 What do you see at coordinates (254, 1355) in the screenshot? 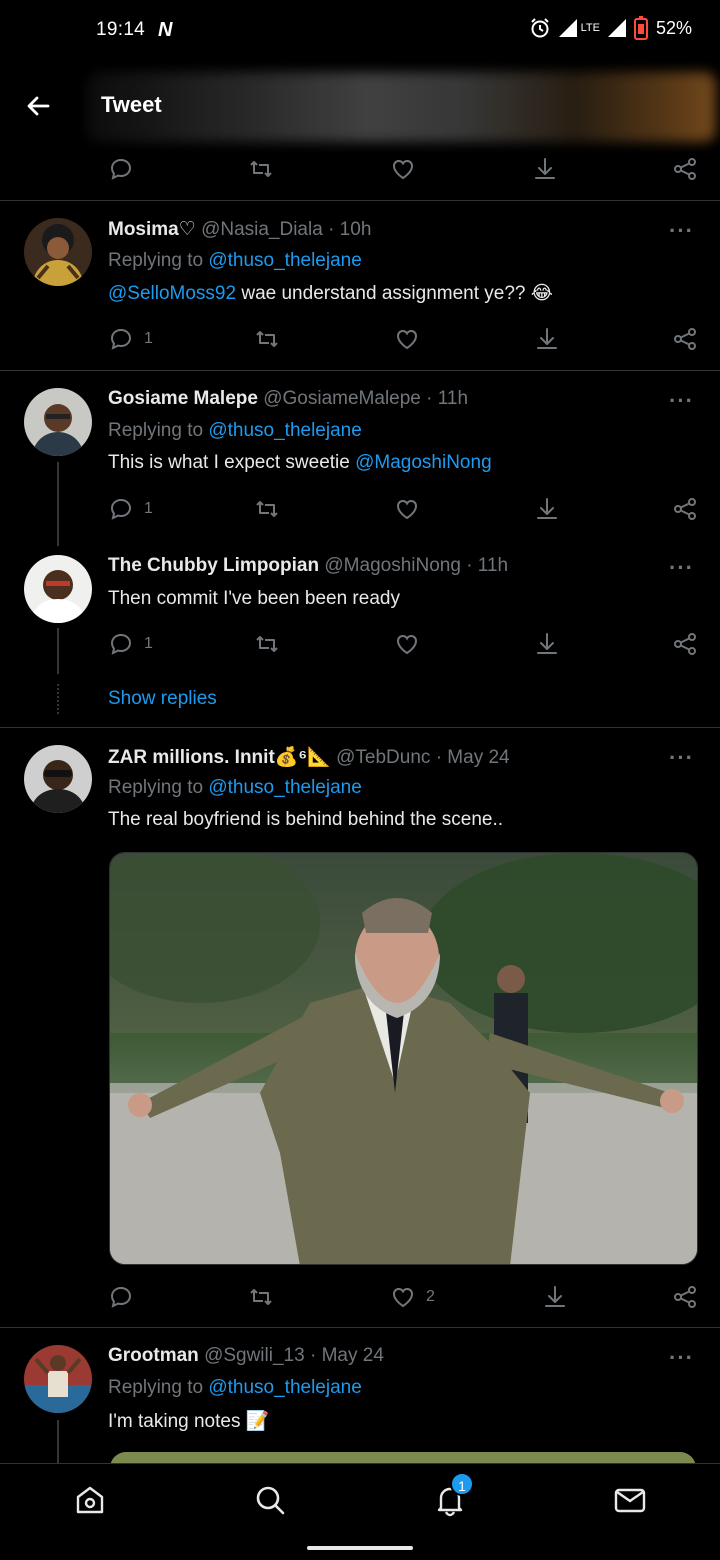
I see `handle: @Sgwili_13` at bounding box center [254, 1355].